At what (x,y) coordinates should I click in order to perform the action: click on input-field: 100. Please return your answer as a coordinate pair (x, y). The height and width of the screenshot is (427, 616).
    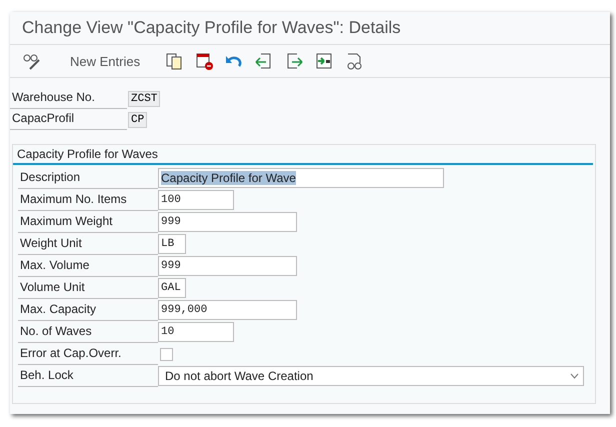
    Looking at the image, I should click on (196, 200).